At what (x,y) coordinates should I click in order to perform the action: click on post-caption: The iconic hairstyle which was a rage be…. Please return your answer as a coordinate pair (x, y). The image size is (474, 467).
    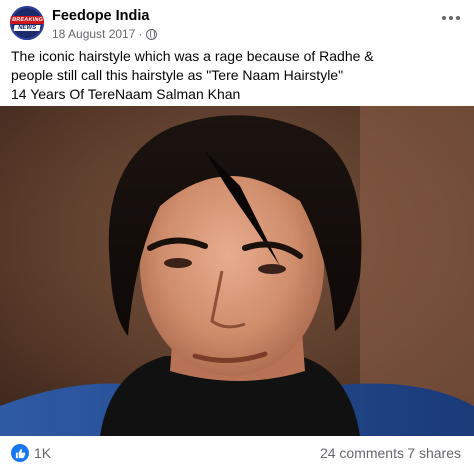
    Looking at the image, I should click on (238, 75).